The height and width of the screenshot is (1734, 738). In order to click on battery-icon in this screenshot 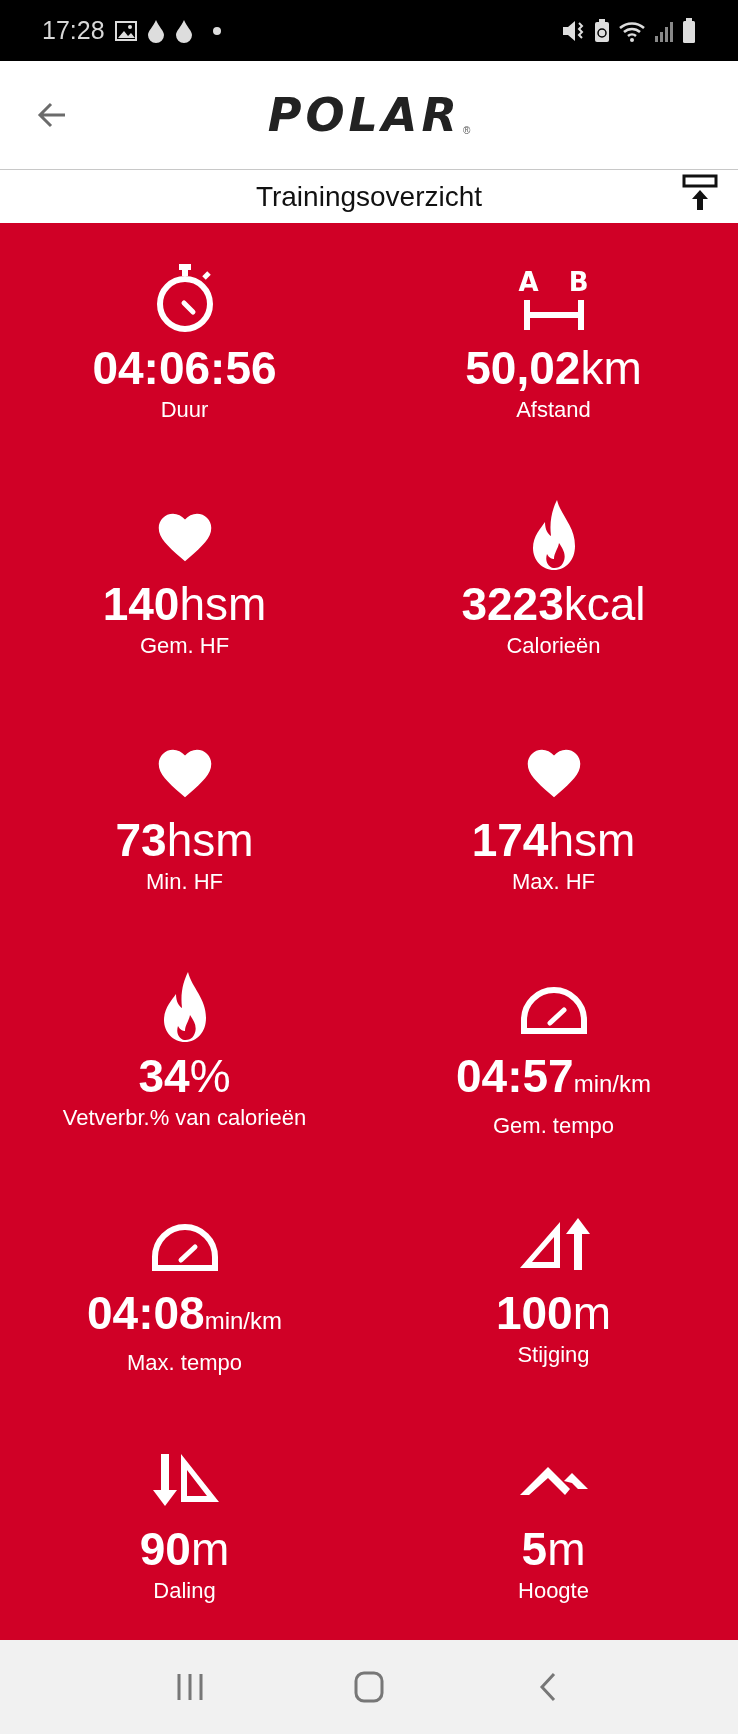, I will do `click(689, 30)`.